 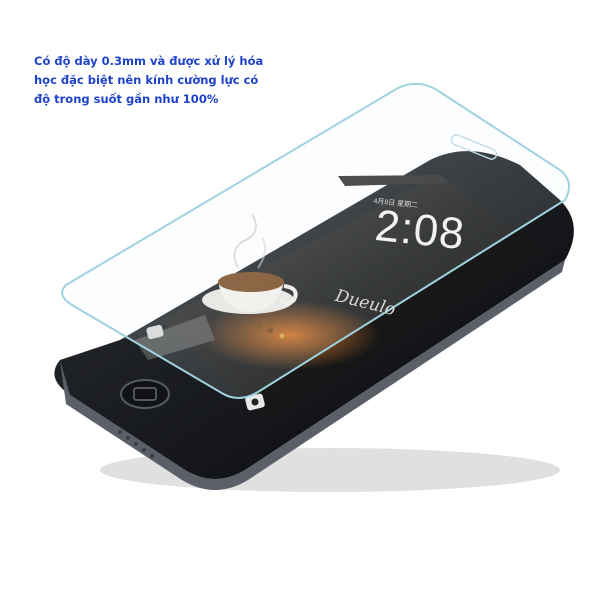 What do you see at coordinates (420, 230) in the screenshot?
I see `lockscreen-clock: 2:08` at bounding box center [420, 230].